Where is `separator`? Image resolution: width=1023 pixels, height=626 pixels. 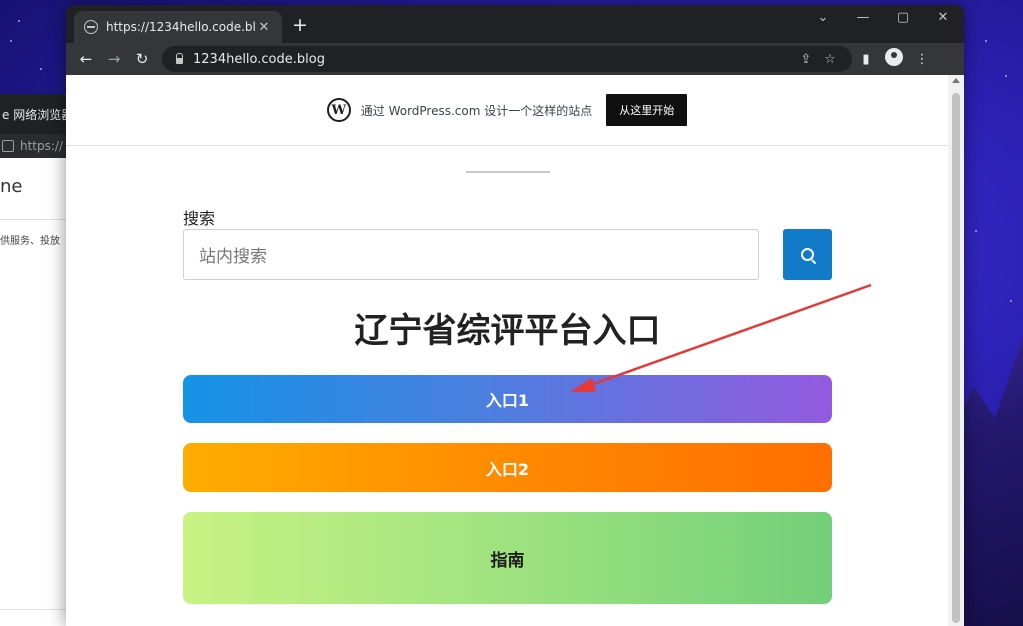 separator is located at coordinates (508, 172).